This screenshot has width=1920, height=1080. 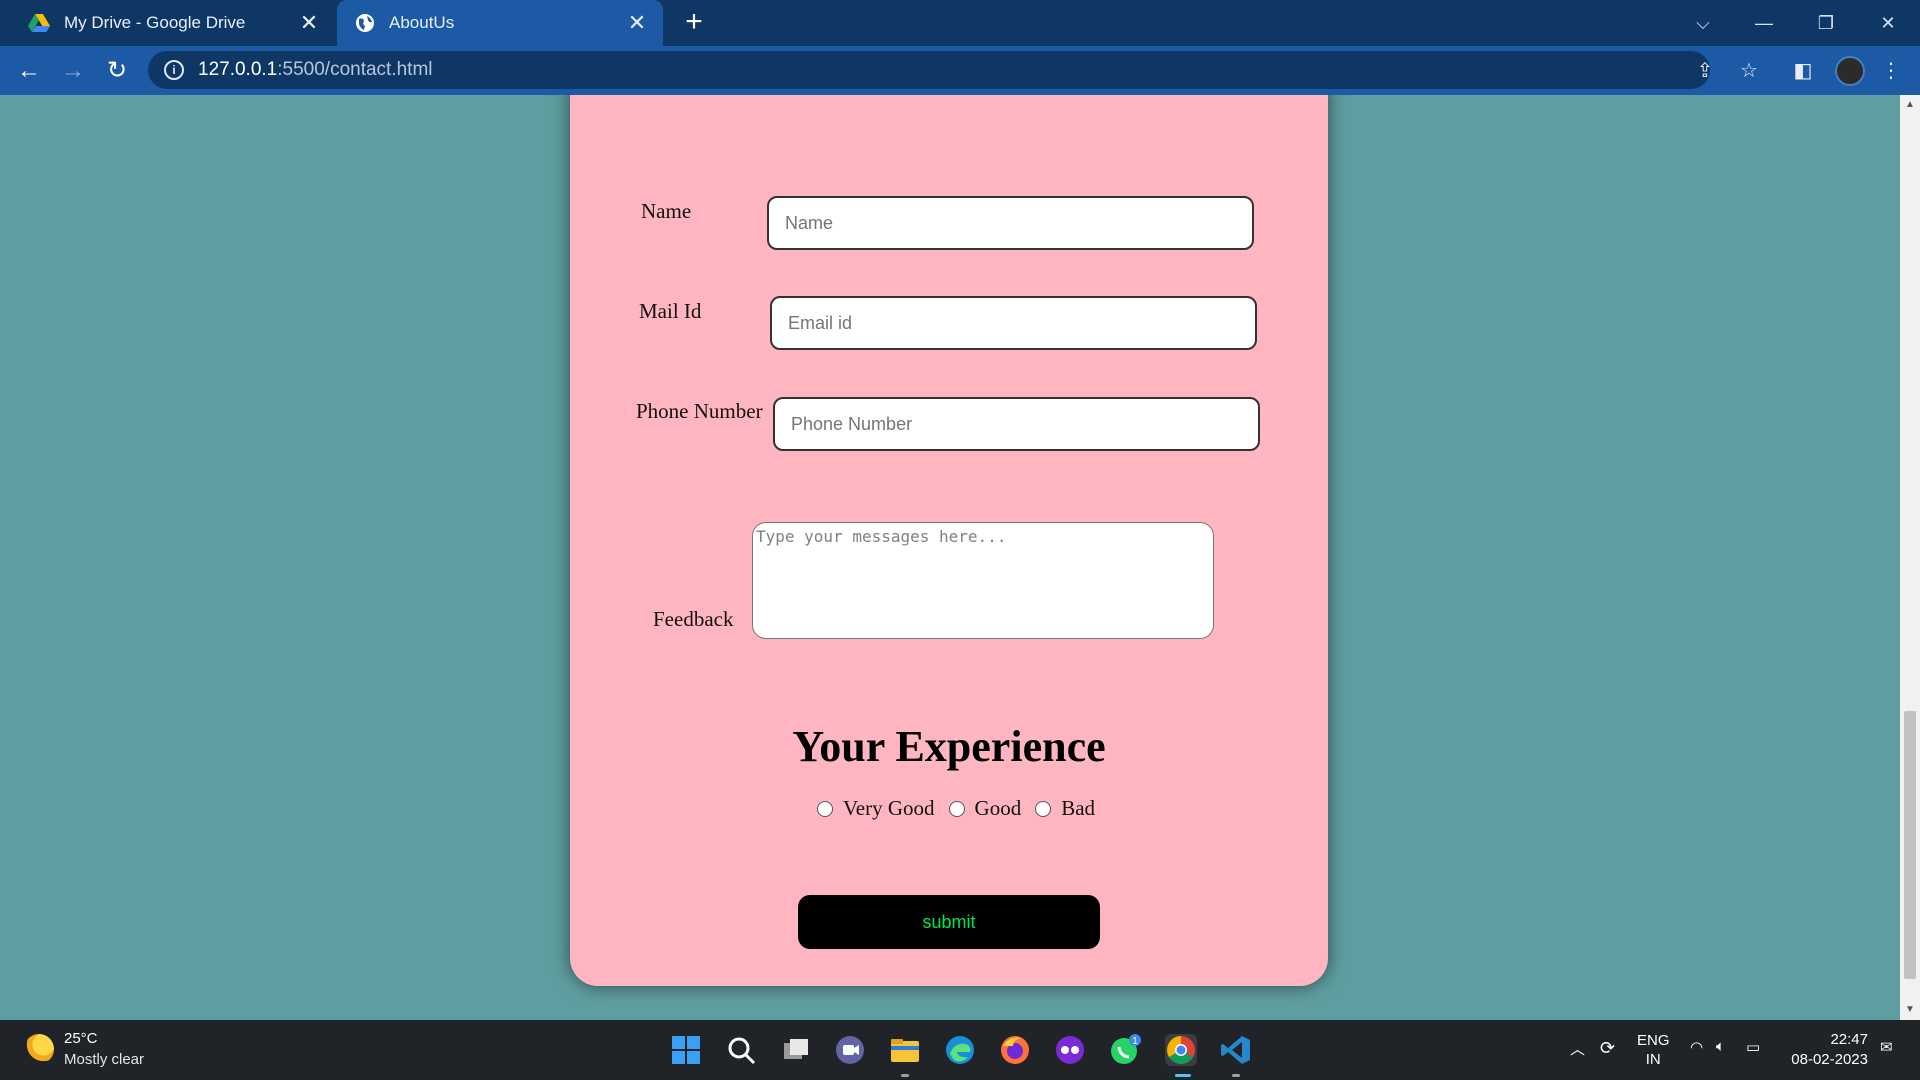 I want to click on weather-description: Mostly clear, so click(x=104, y=1059).